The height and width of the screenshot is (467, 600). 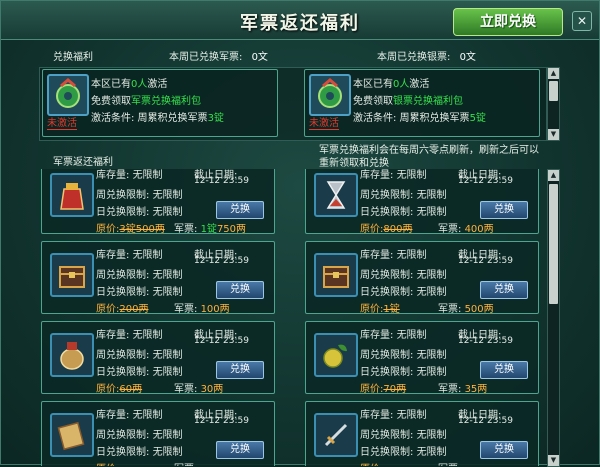 I want to click on benefit-card: 未激活 本区已有0人激活 免费领取银票兑换福利包 激活条件: 周累积兑换军票5锭, so click(x=422, y=103).